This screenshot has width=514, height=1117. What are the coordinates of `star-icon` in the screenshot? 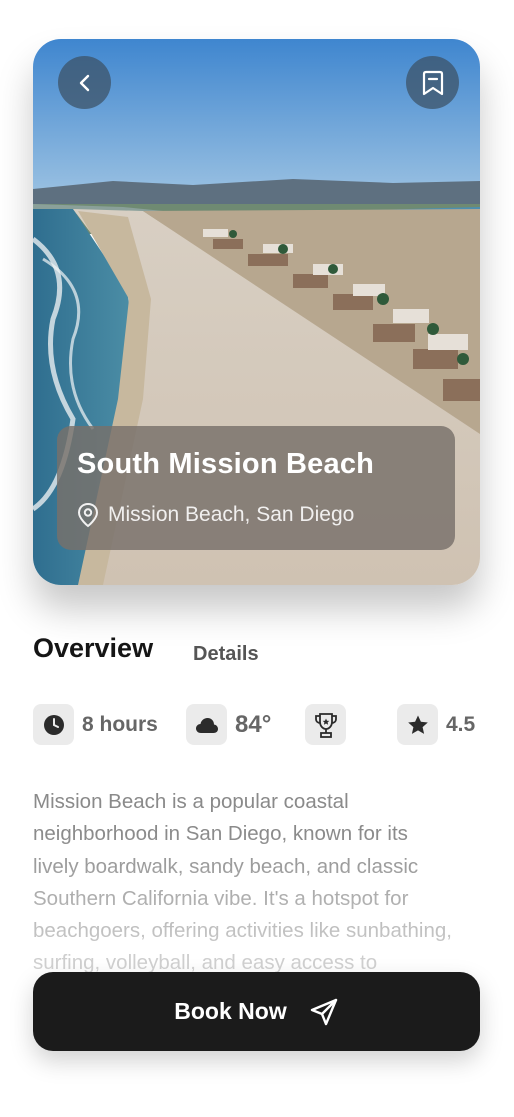 It's located at (417, 724).